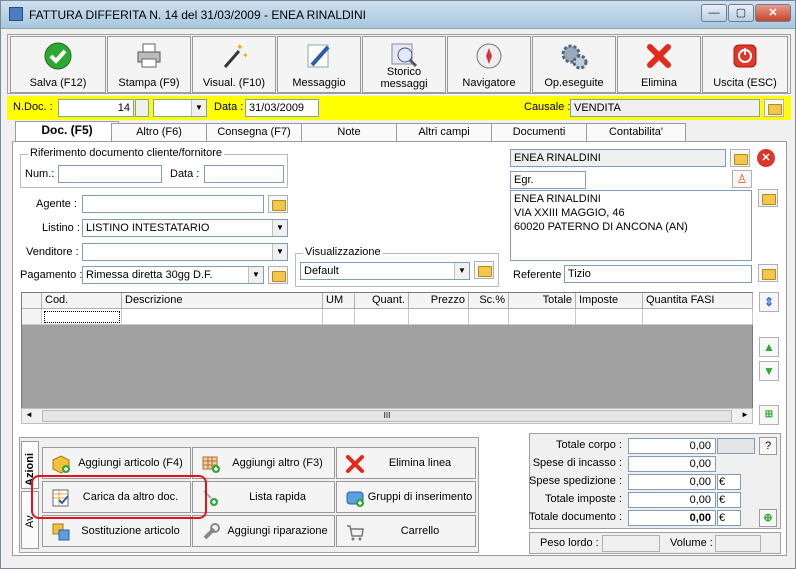 This screenshot has width=796, height=569. Describe the element at coordinates (339, 317) in the screenshot. I see `cell-um` at that location.